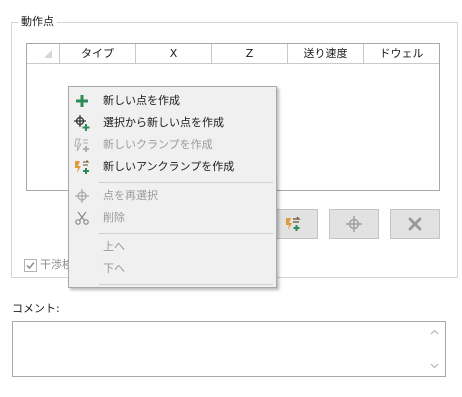  I want to click on column-header-z: Z, so click(250, 54).